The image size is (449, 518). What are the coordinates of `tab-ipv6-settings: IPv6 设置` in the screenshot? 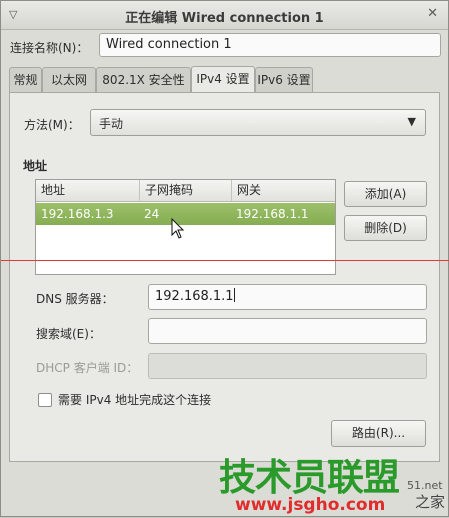 It's located at (284, 79).